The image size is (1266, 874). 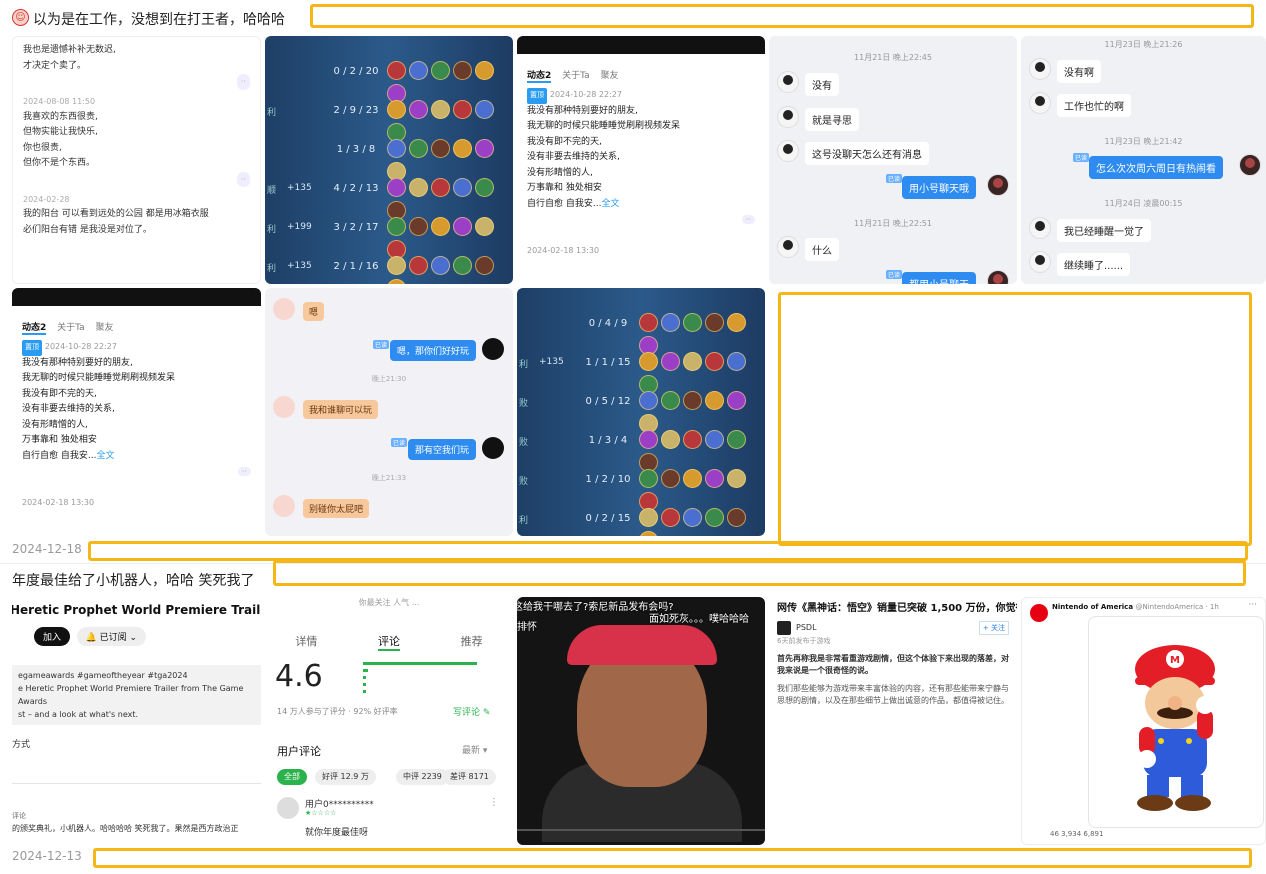 What do you see at coordinates (641, 332) in the screenshot?
I see `game-record-row: 0 / 4 / 9` at bounding box center [641, 332].